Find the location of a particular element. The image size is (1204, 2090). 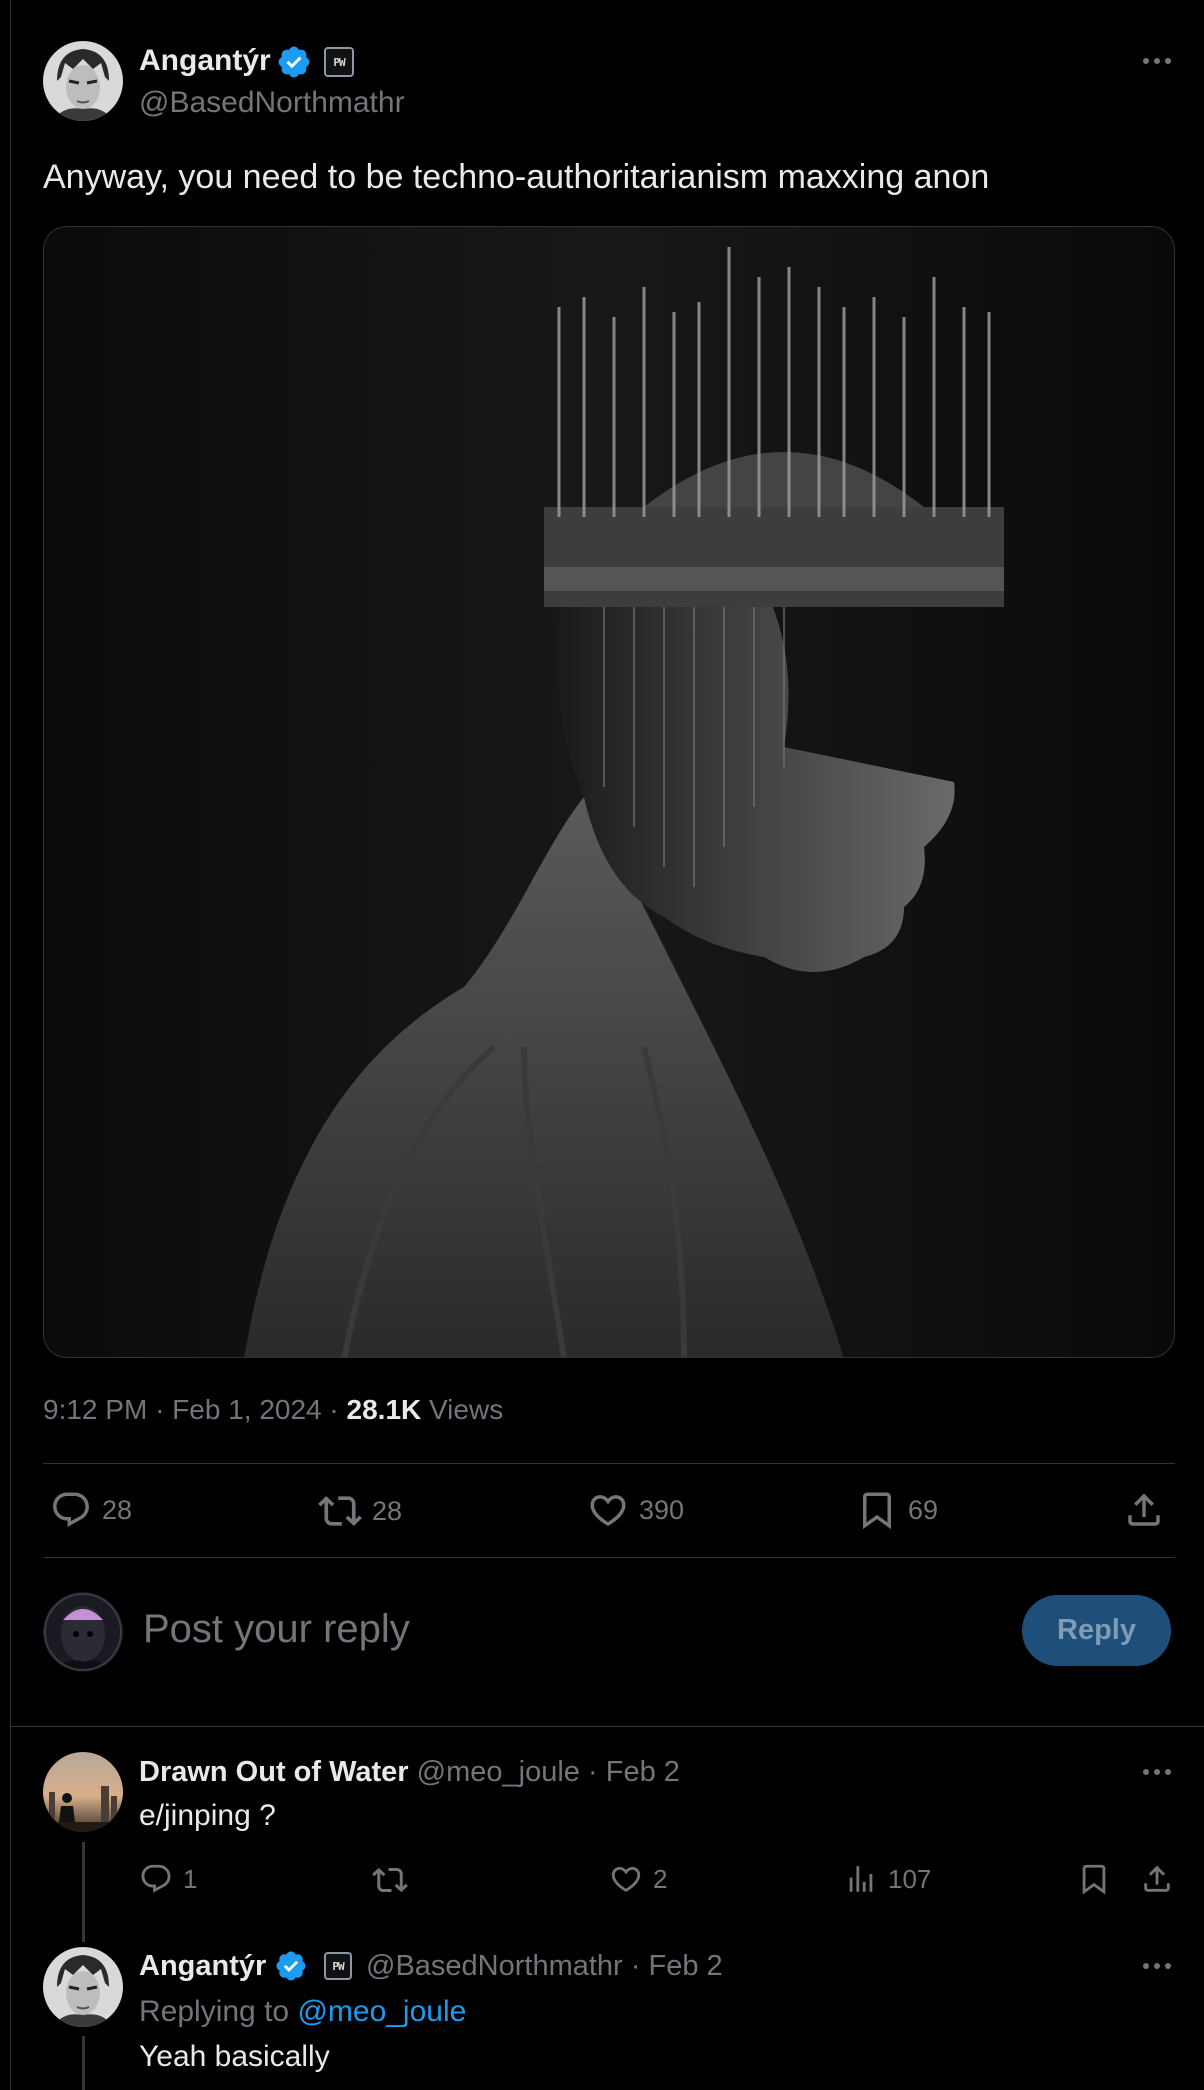

reply-action: 28 is located at coordinates (91, 1510).